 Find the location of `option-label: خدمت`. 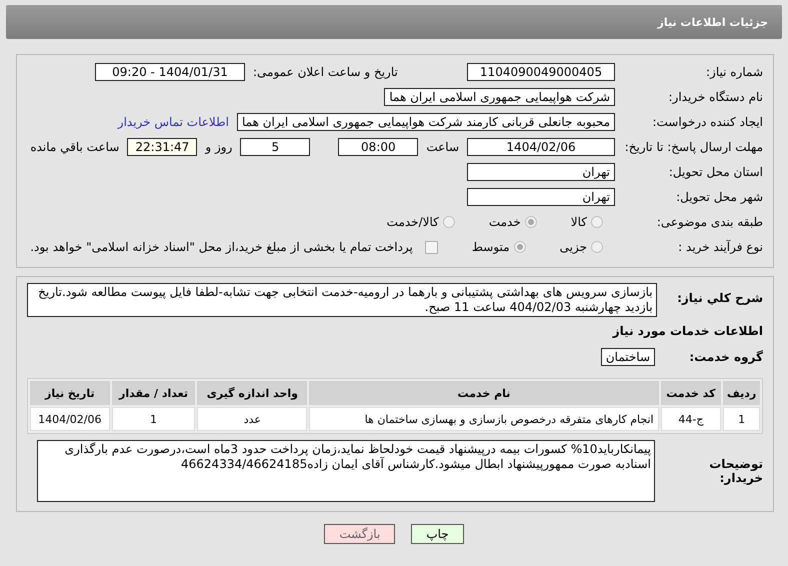

option-label: خدمت is located at coordinates (504, 222).